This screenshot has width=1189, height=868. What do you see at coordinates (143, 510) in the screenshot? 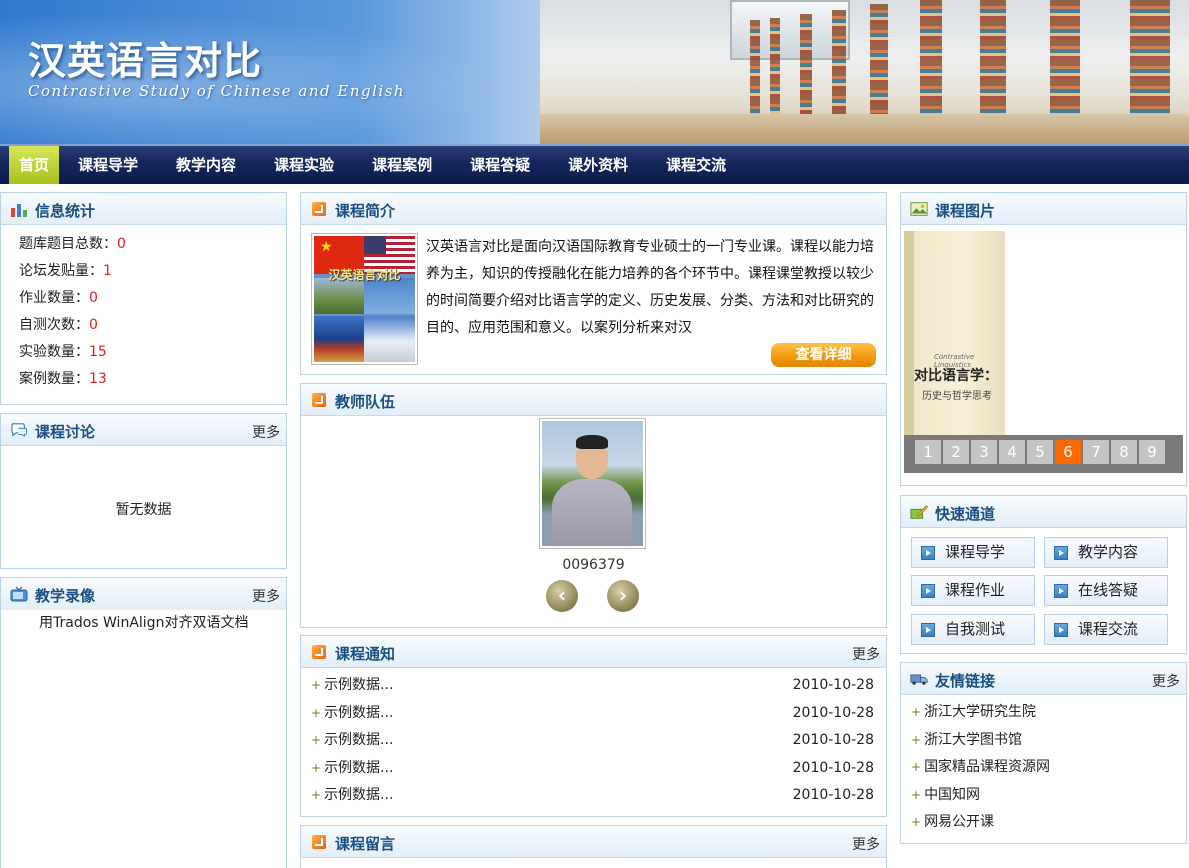
I see `discussion-empty-text: 暂无数据` at bounding box center [143, 510].